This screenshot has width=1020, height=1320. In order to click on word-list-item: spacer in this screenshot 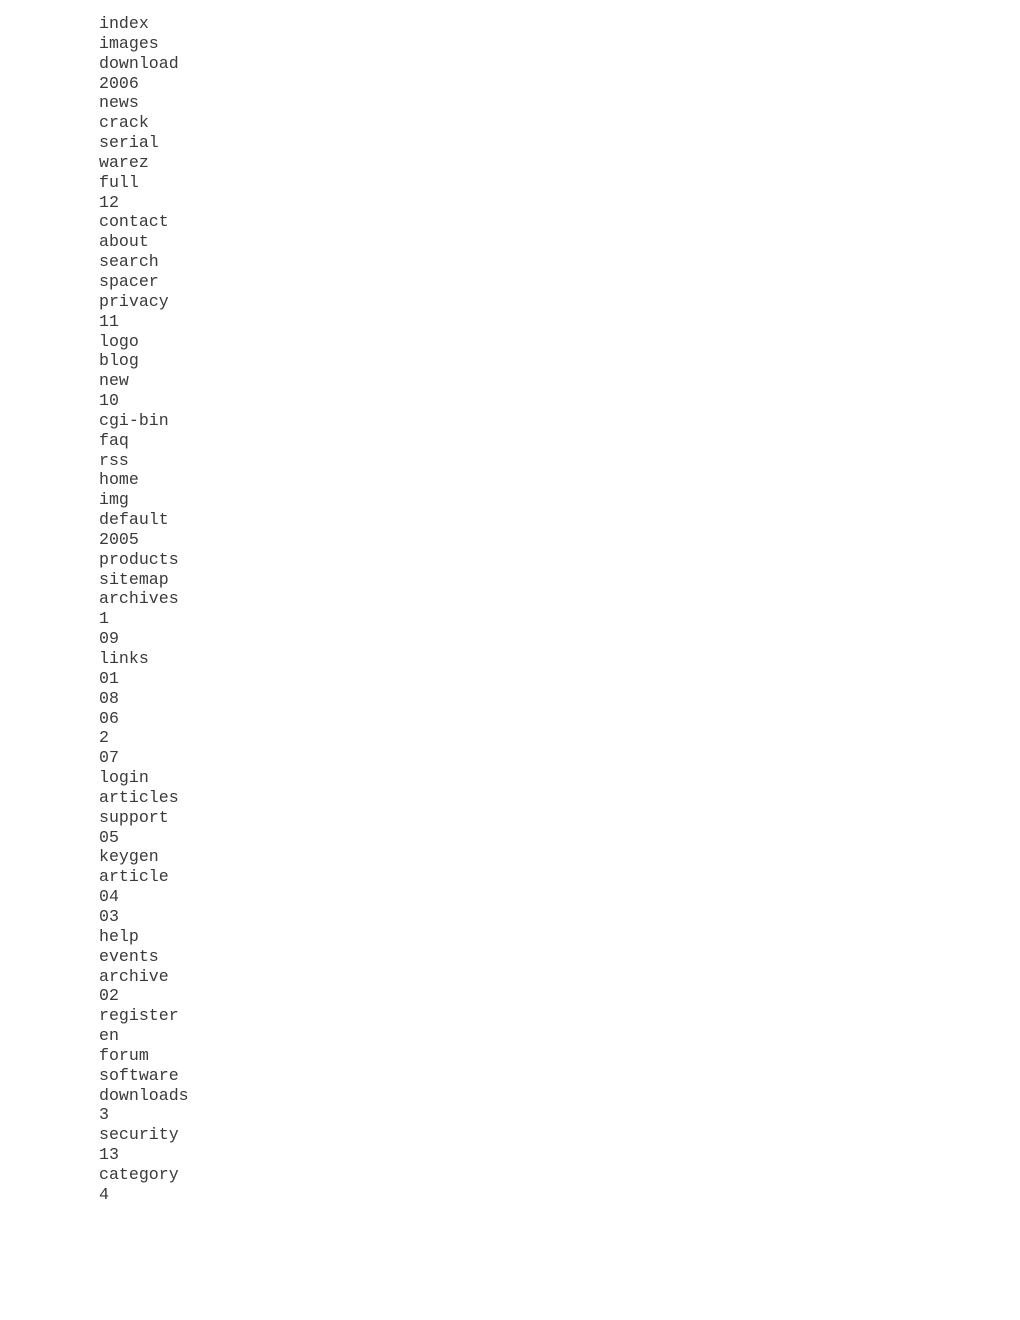, I will do `click(129, 281)`.